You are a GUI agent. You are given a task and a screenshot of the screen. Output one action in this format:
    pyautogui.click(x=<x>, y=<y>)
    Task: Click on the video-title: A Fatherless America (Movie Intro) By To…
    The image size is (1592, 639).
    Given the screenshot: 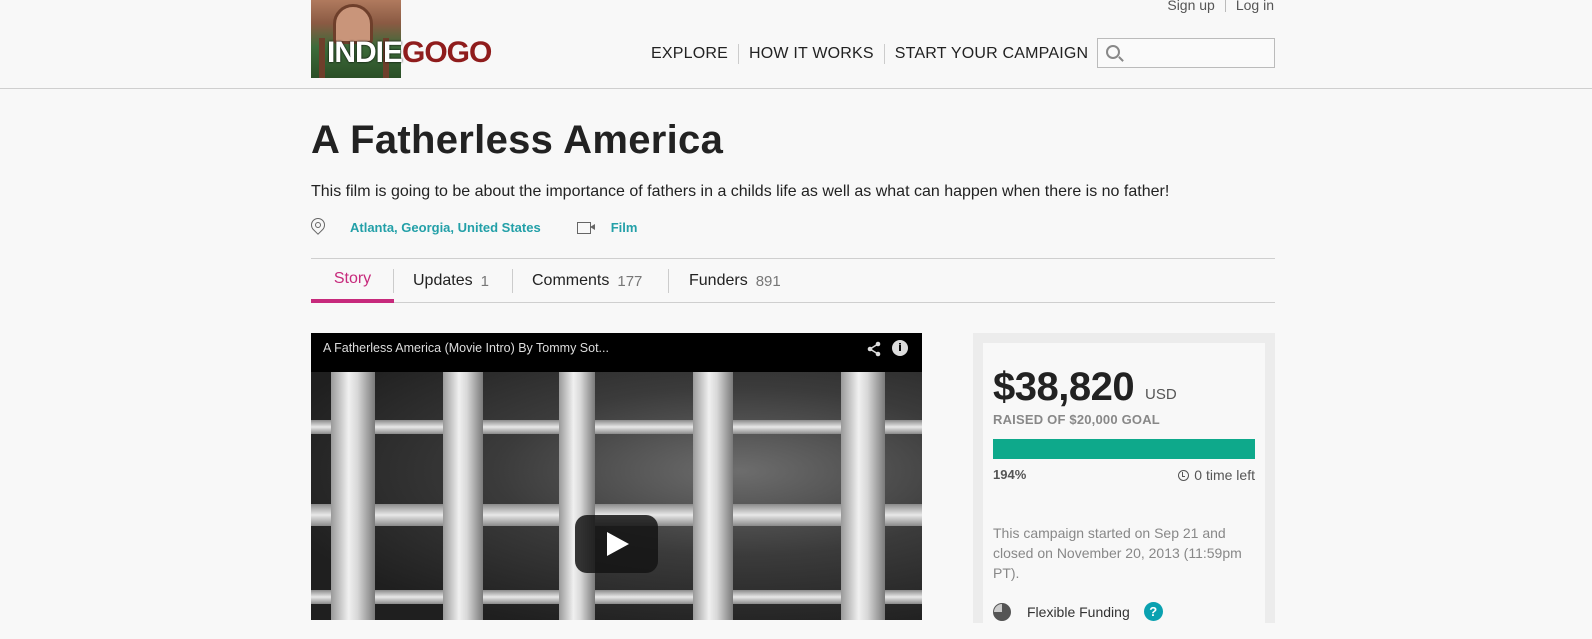 What is the action you would take?
    pyautogui.click(x=466, y=348)
    